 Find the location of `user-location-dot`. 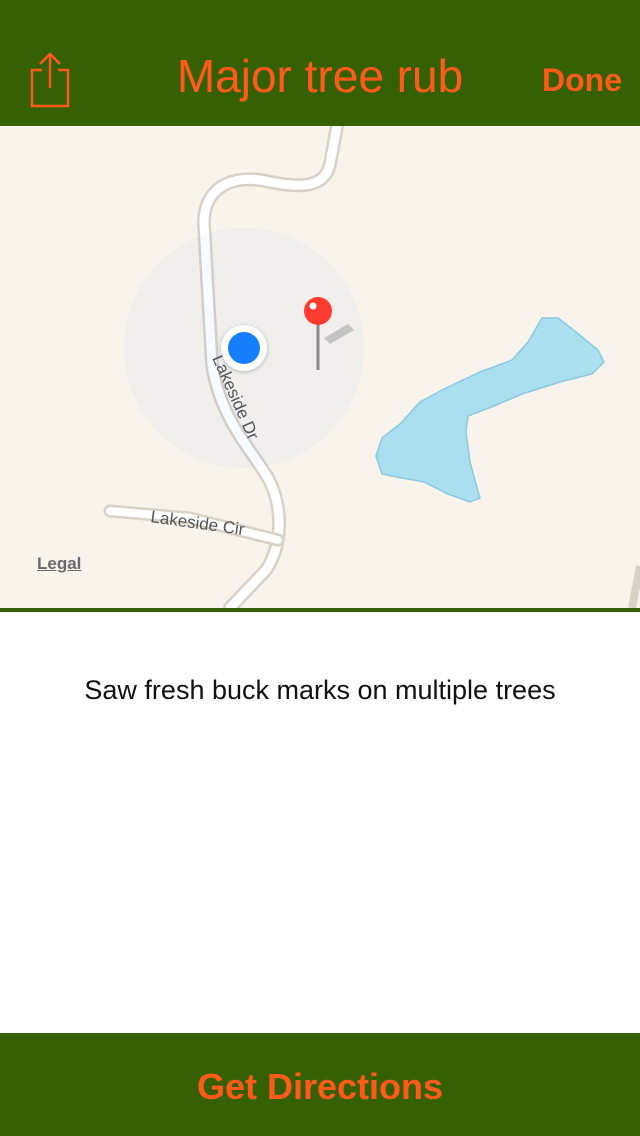

user-location-dot is located at coordinates (244, 348).